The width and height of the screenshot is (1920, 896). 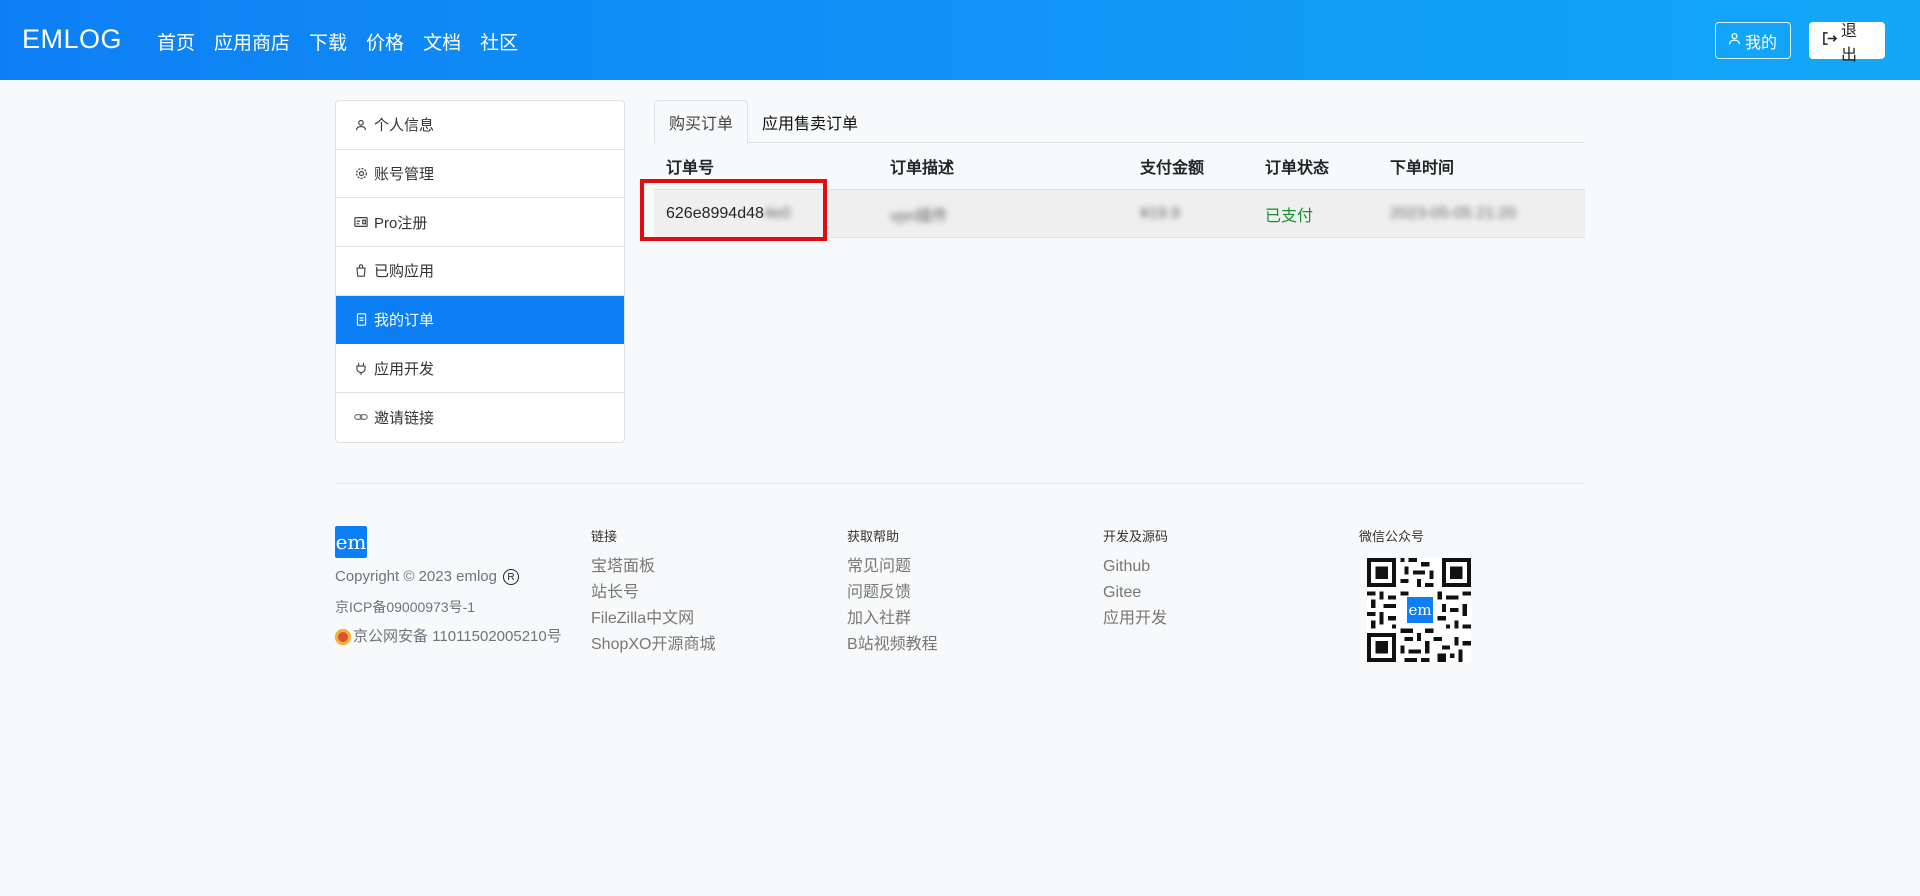 I want to click on qr-logo: em, so click(x=1420, y=610).